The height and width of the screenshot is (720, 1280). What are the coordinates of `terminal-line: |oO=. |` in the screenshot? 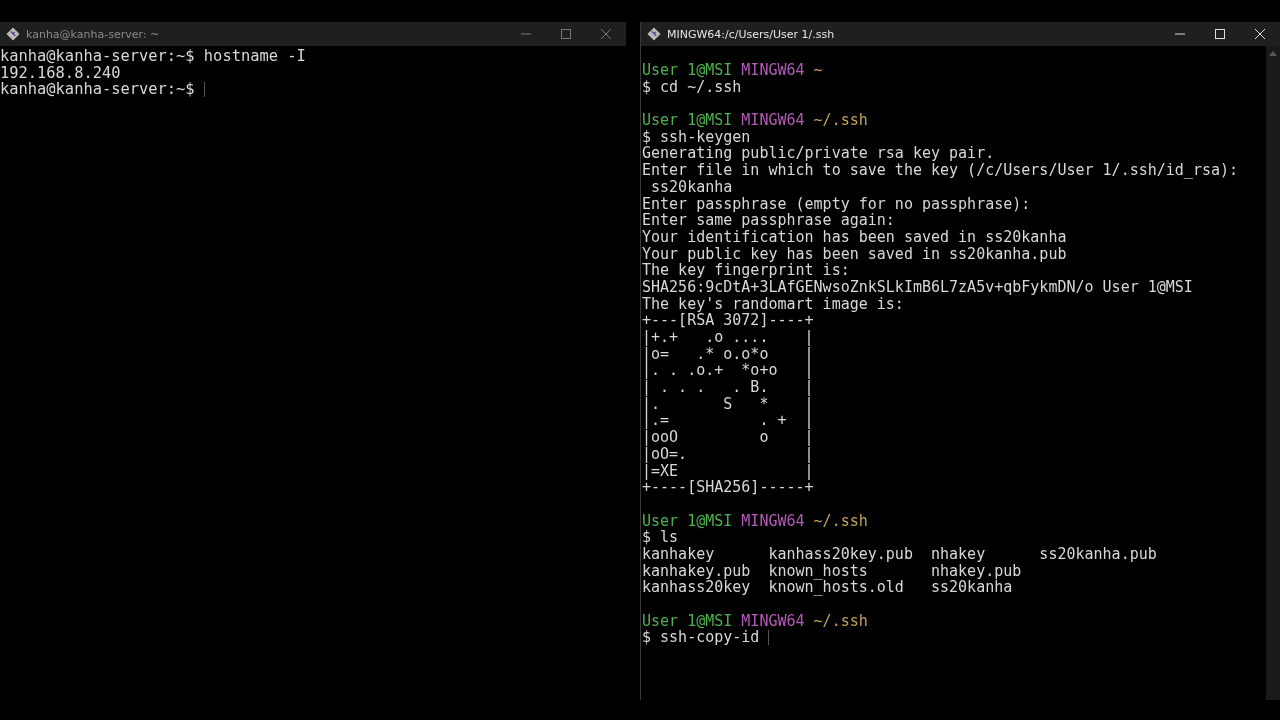 It's located at (728, 454).